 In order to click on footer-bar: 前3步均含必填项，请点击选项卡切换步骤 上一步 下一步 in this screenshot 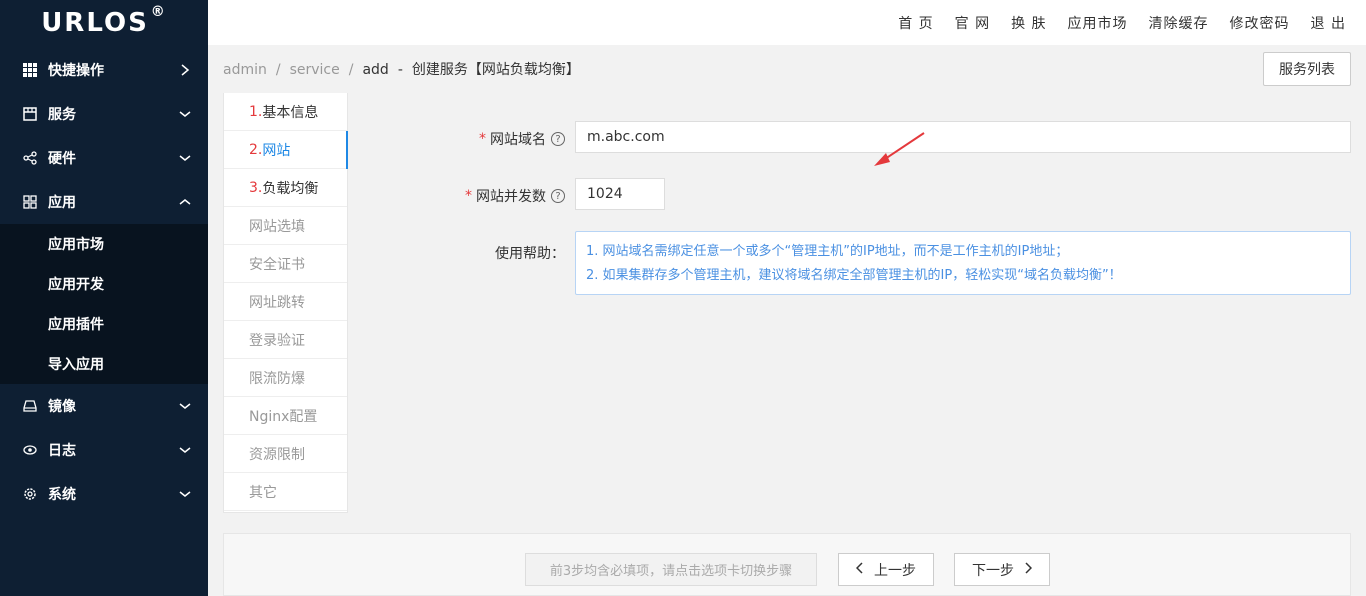, I will do `click(787, 564)`.